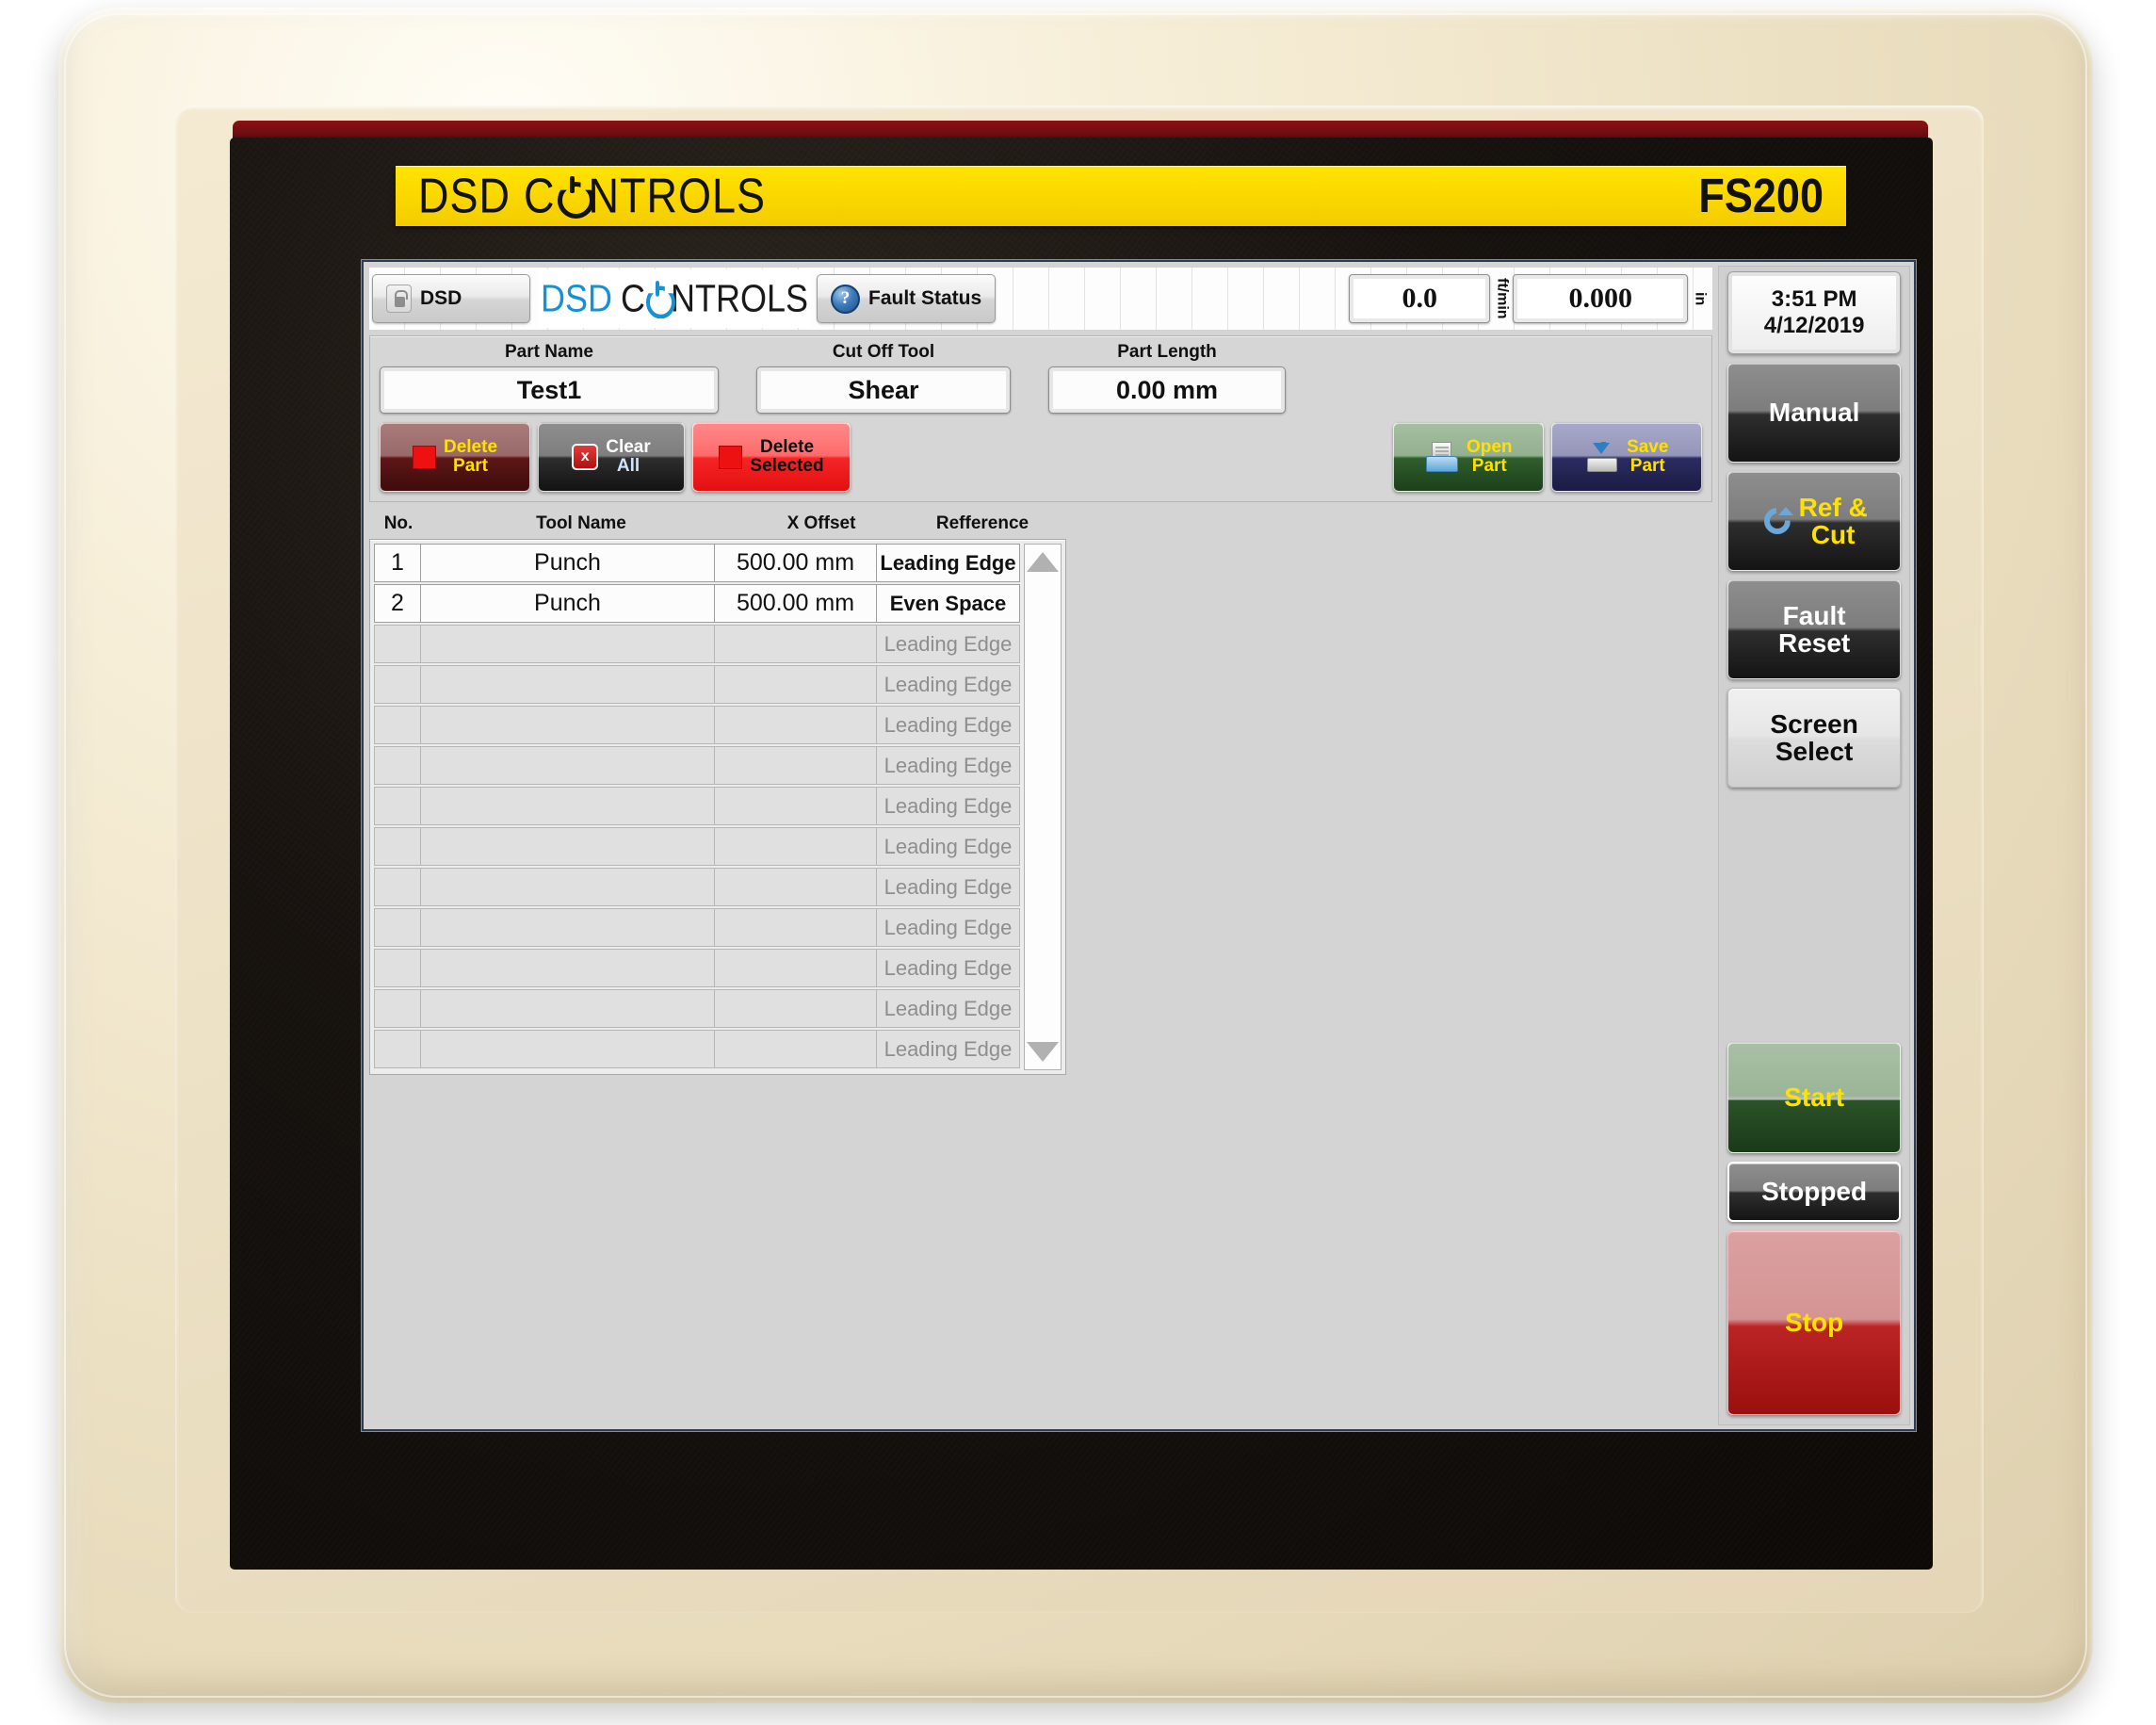 The image size is (2156, 1725). I want to click on part-length-label: Part Length, so click(1167, 352).